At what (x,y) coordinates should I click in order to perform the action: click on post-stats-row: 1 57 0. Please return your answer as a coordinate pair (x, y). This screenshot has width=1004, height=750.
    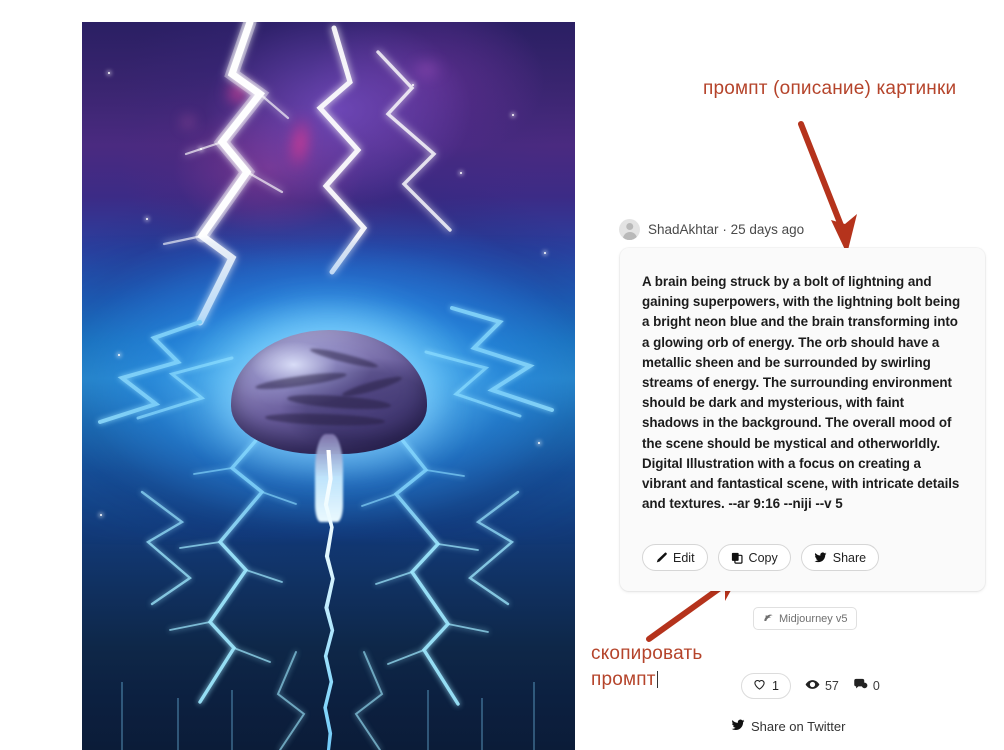
    Looking at the image, I should click on (810, 686).